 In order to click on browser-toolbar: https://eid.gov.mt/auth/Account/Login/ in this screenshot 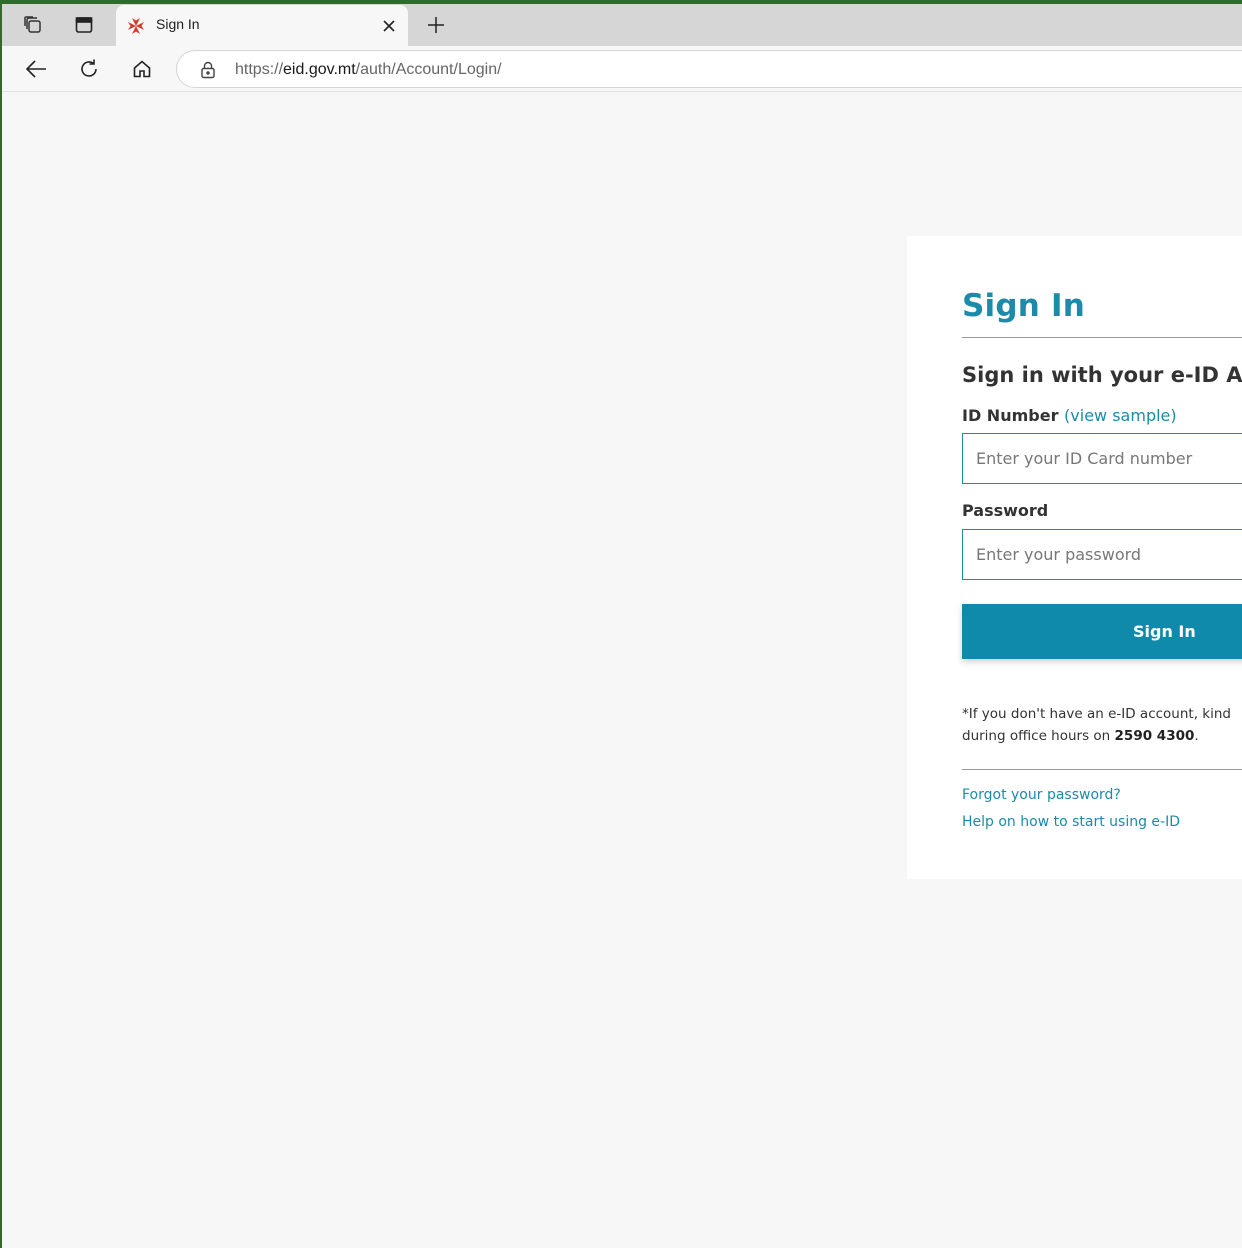, I will do `click(622, 69)`.